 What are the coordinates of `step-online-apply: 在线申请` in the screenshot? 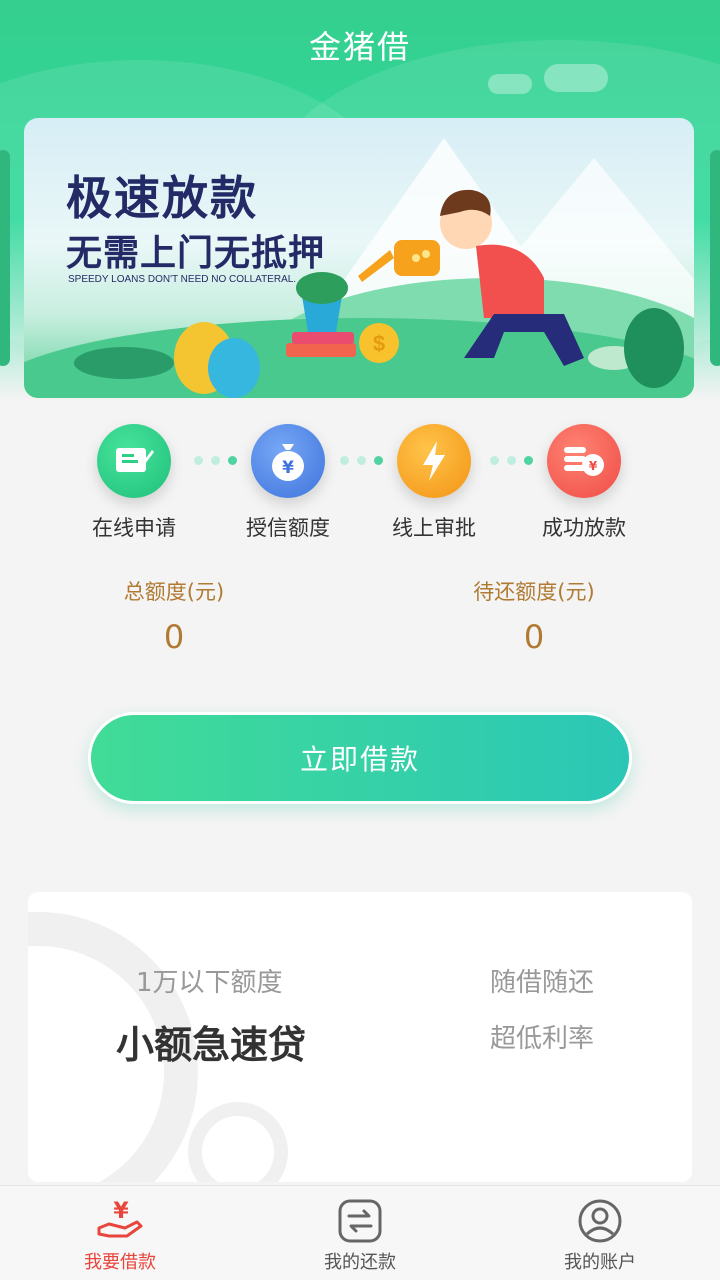 It's located at (134, 481).